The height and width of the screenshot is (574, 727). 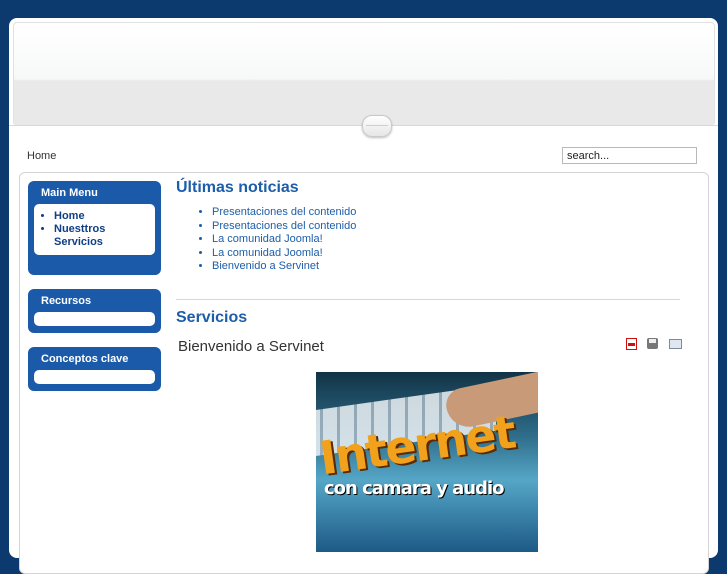 I want to click on conceptos-module: Conceptos clave, so click(x=94, y=369).